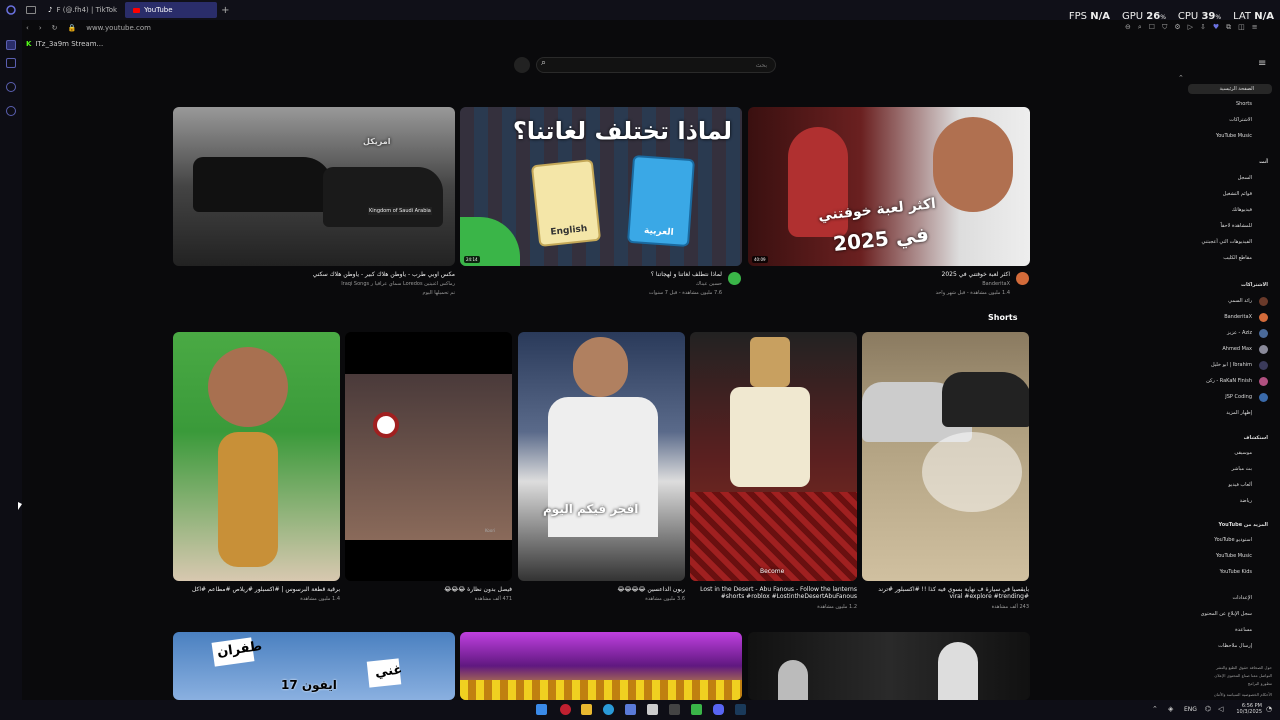 Image resolution: width=1280 pixels, height=720 pixels. I want to click on sidebar-footer-2: التواصل معنا صناع المحتوى الإعلان, so click(1243, 675).